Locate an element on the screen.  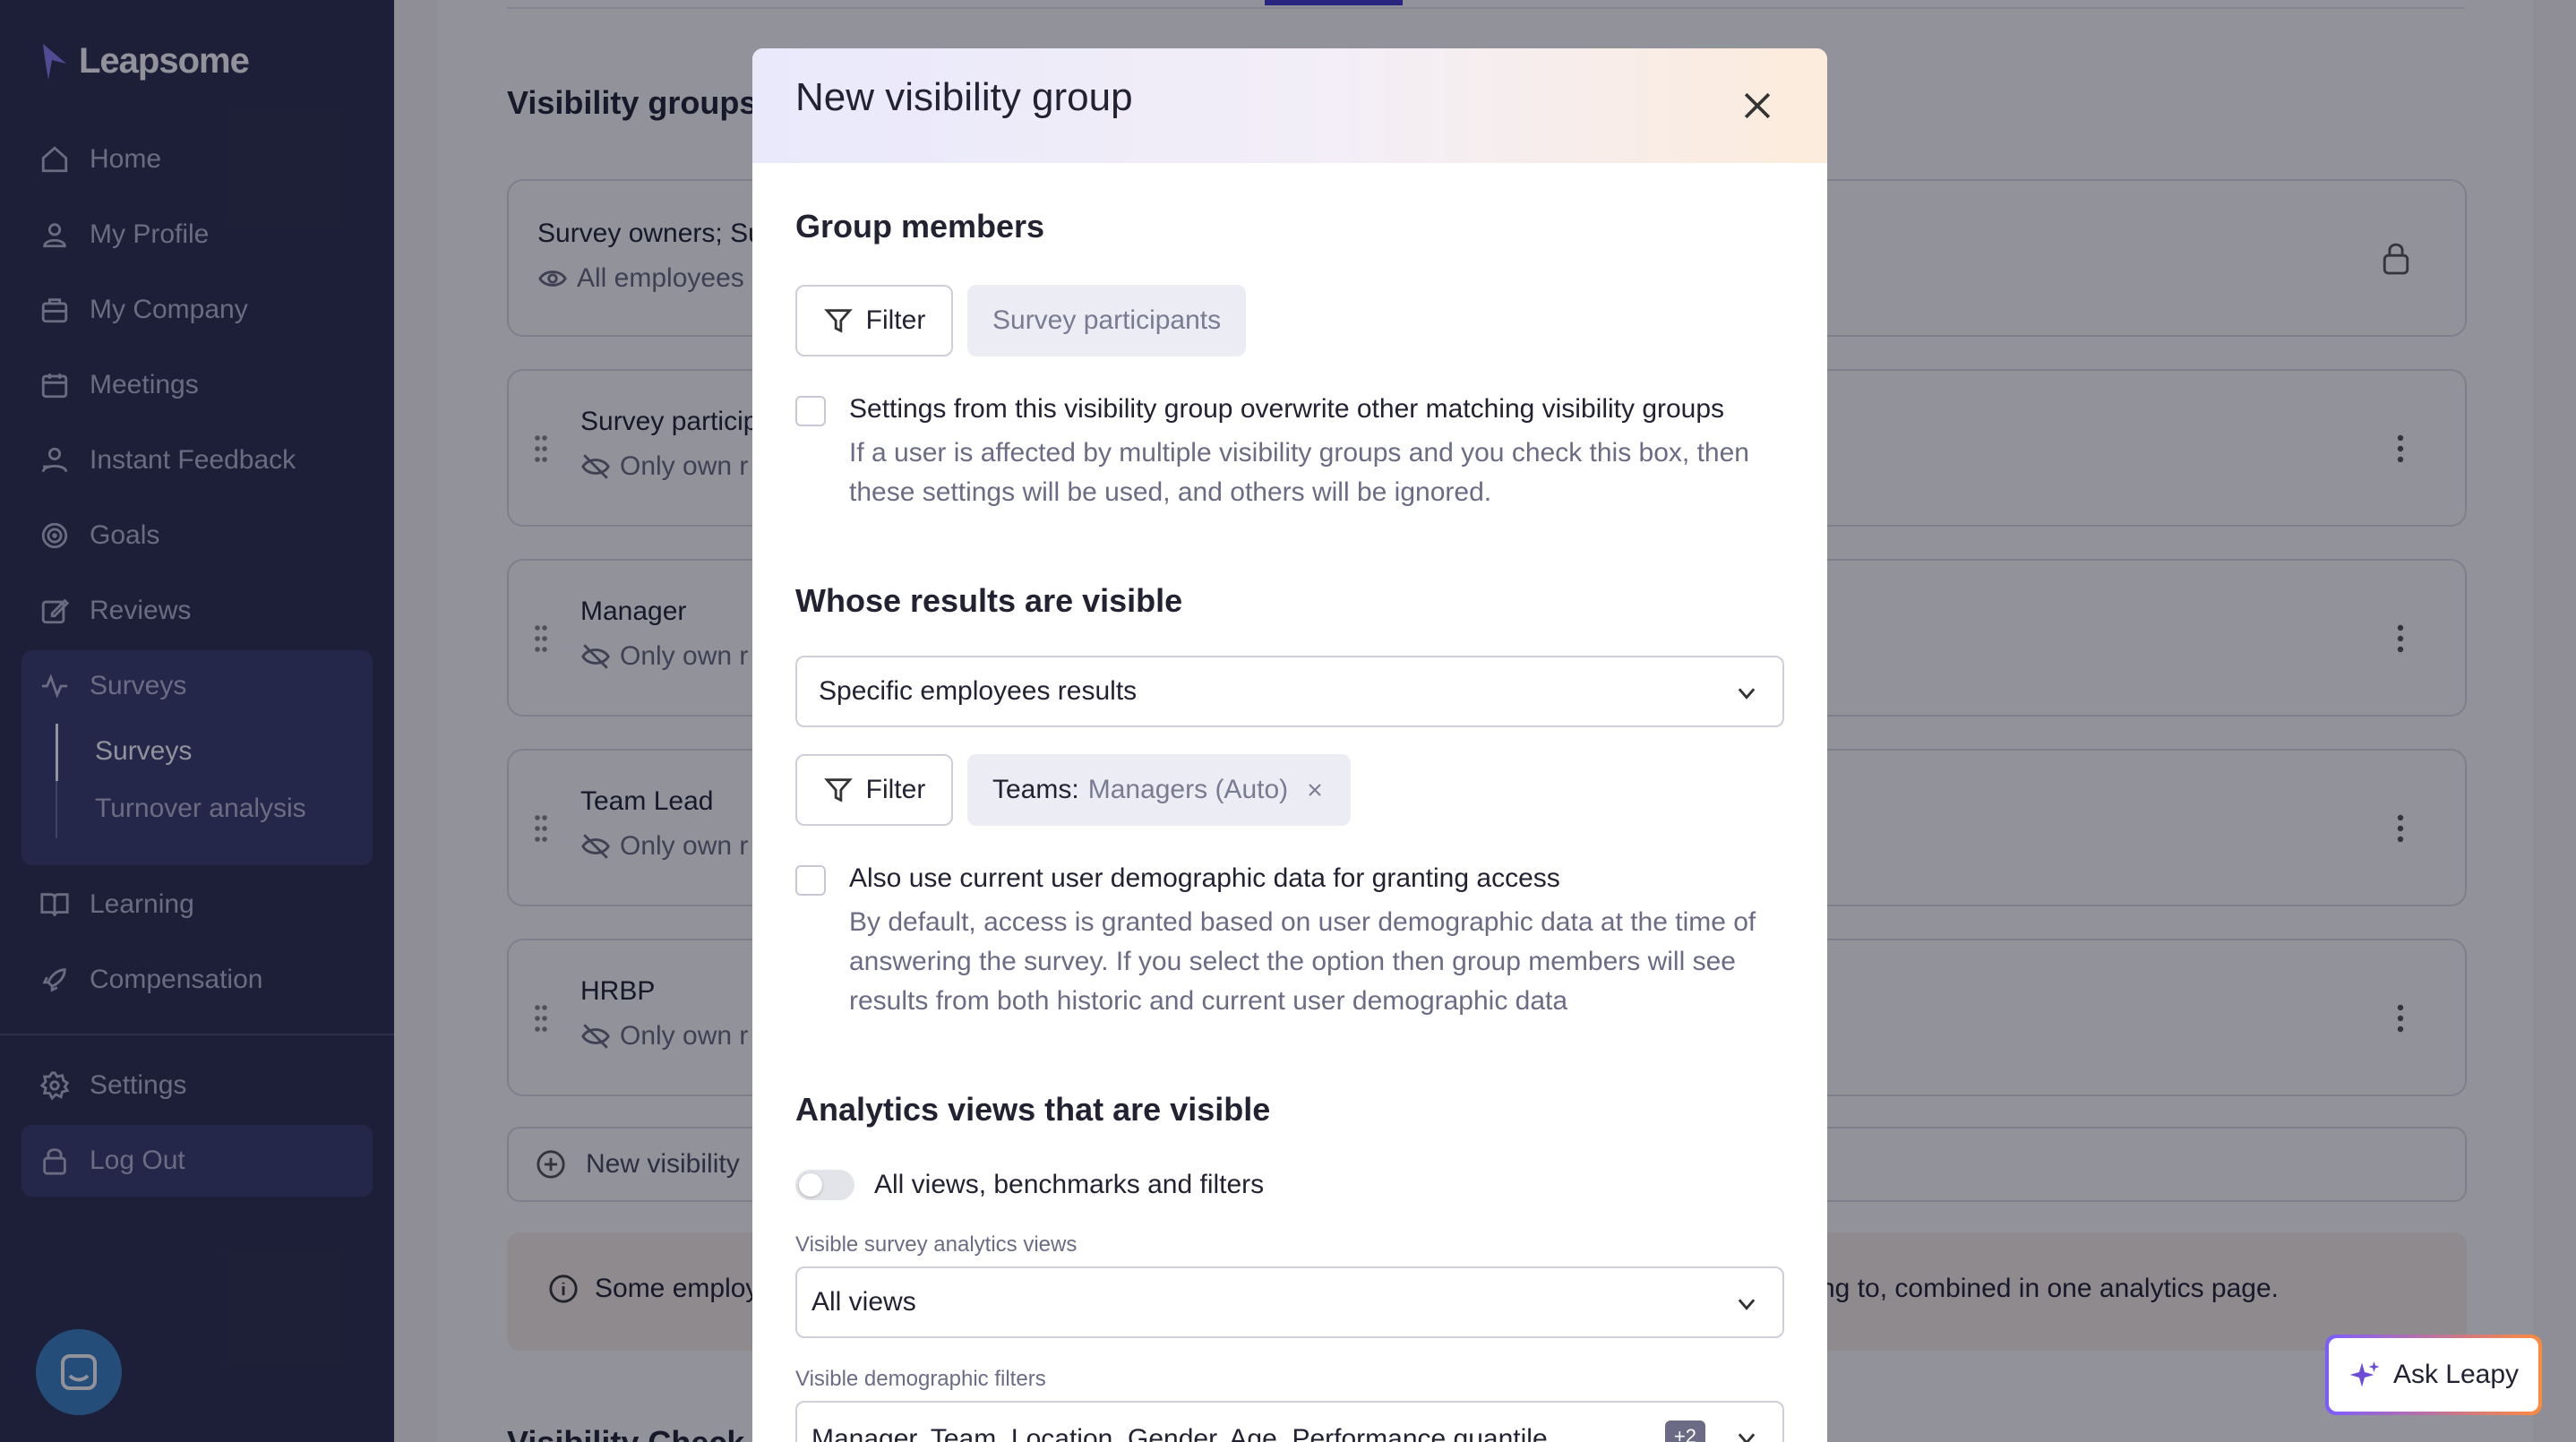
results-filter-button: Filter is located at coordinates (874, 790).